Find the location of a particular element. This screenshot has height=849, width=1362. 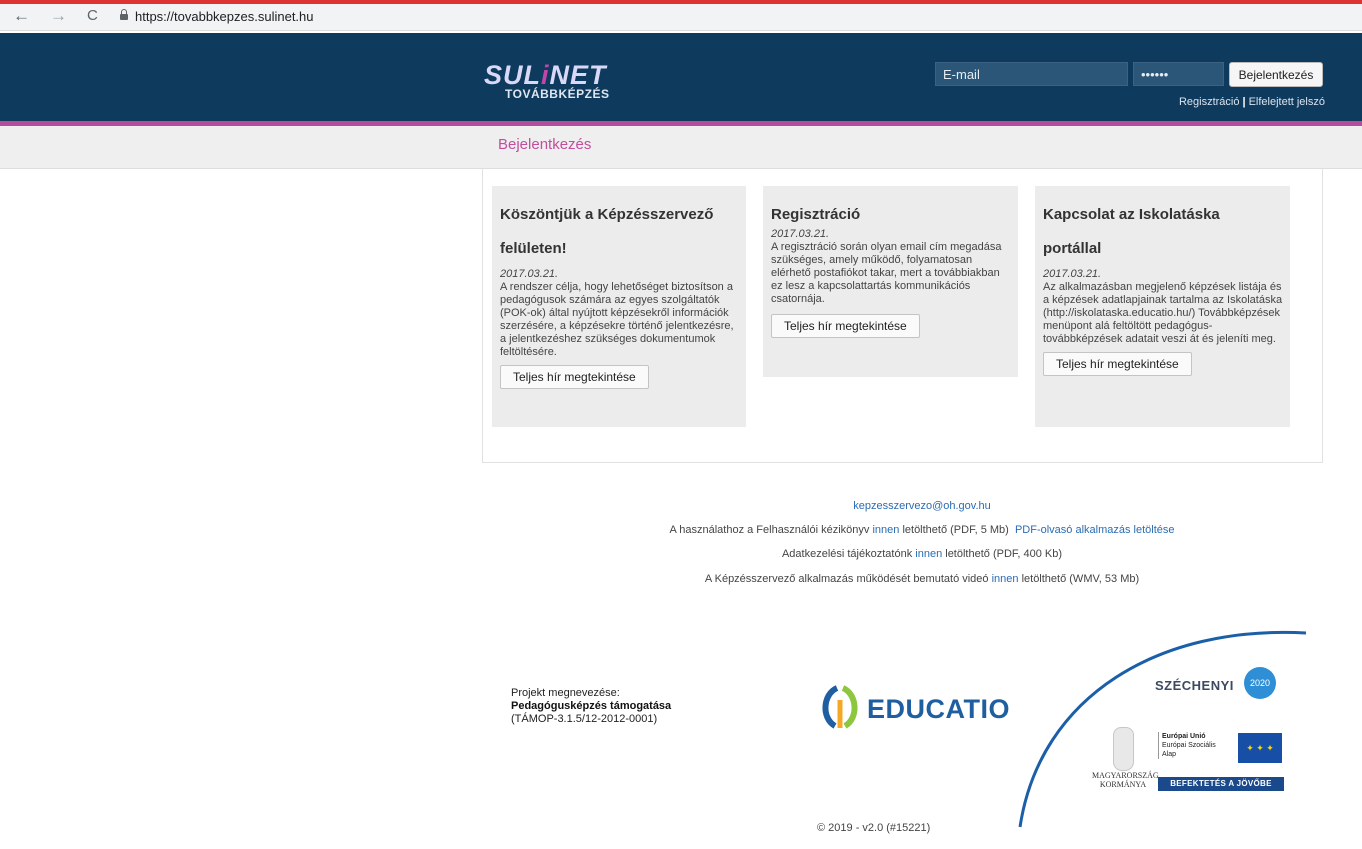

news-title: Regisztráció is located at coordinates (816, 214).